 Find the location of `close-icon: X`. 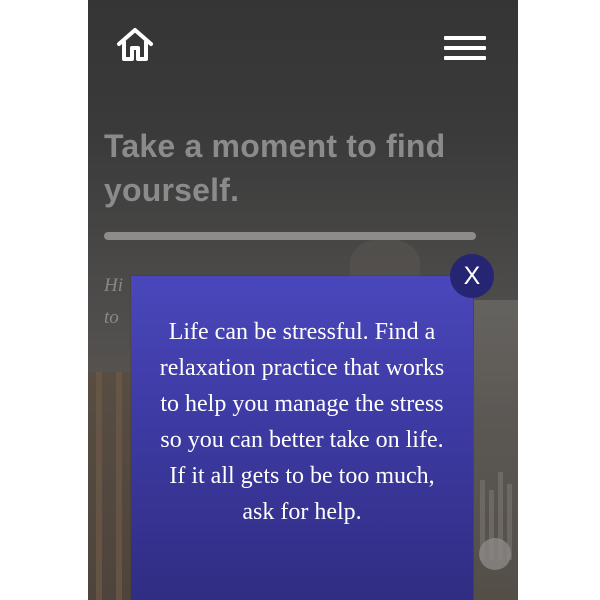

close-icon: X is located at coordinates (472, 275).